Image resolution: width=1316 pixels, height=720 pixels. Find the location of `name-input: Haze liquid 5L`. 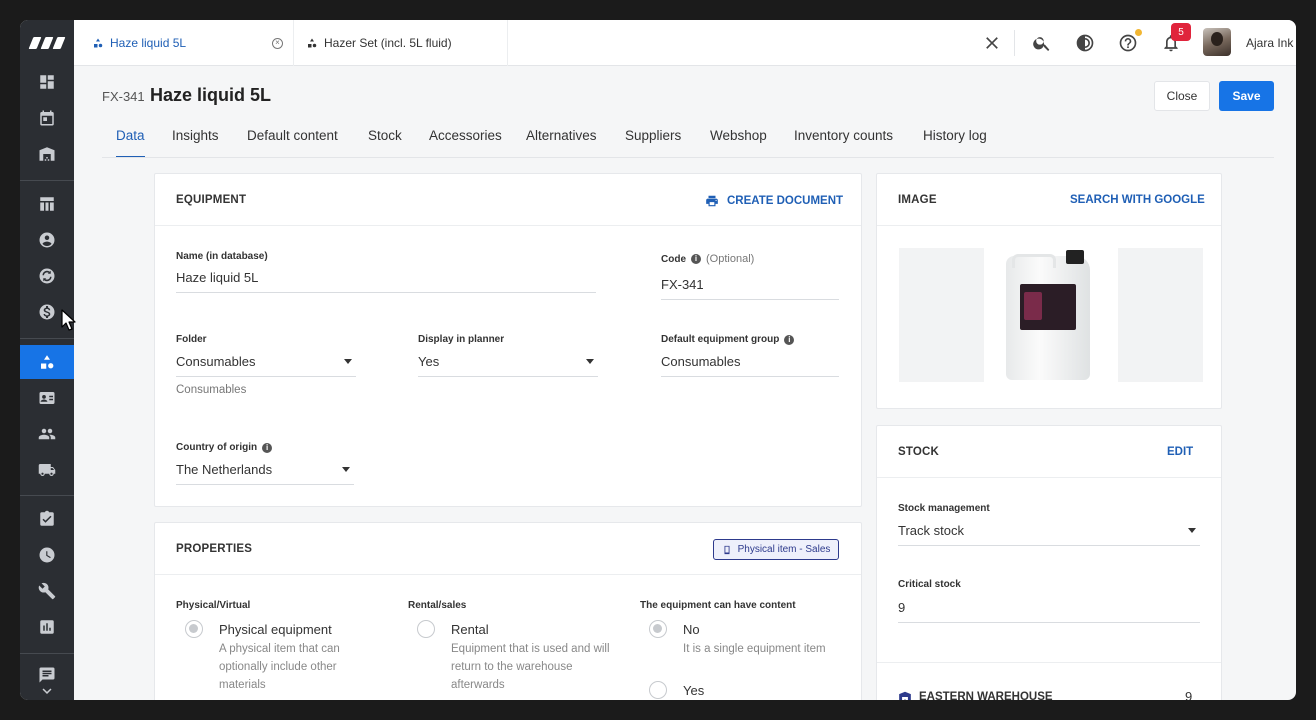

name-input: Haze liquid 5L is located at coordinates (386, 281).